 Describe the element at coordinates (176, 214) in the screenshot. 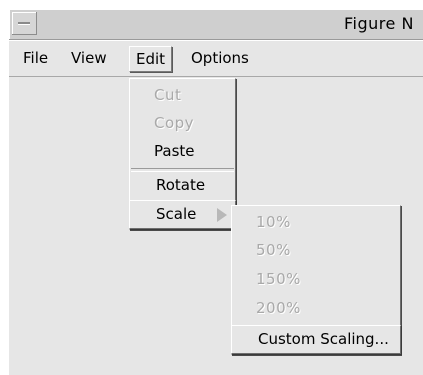

I see `menu-item-scale-label: Scale` at that location.